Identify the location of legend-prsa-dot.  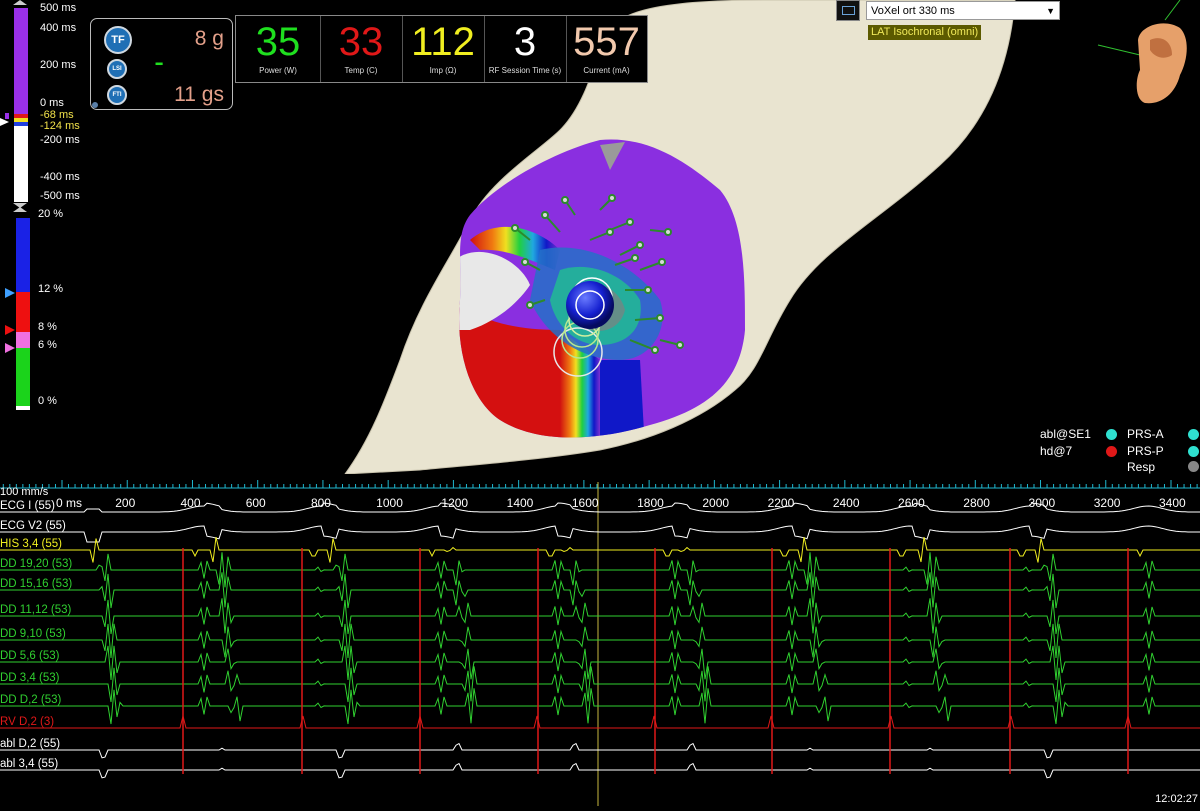
(1193, 434).